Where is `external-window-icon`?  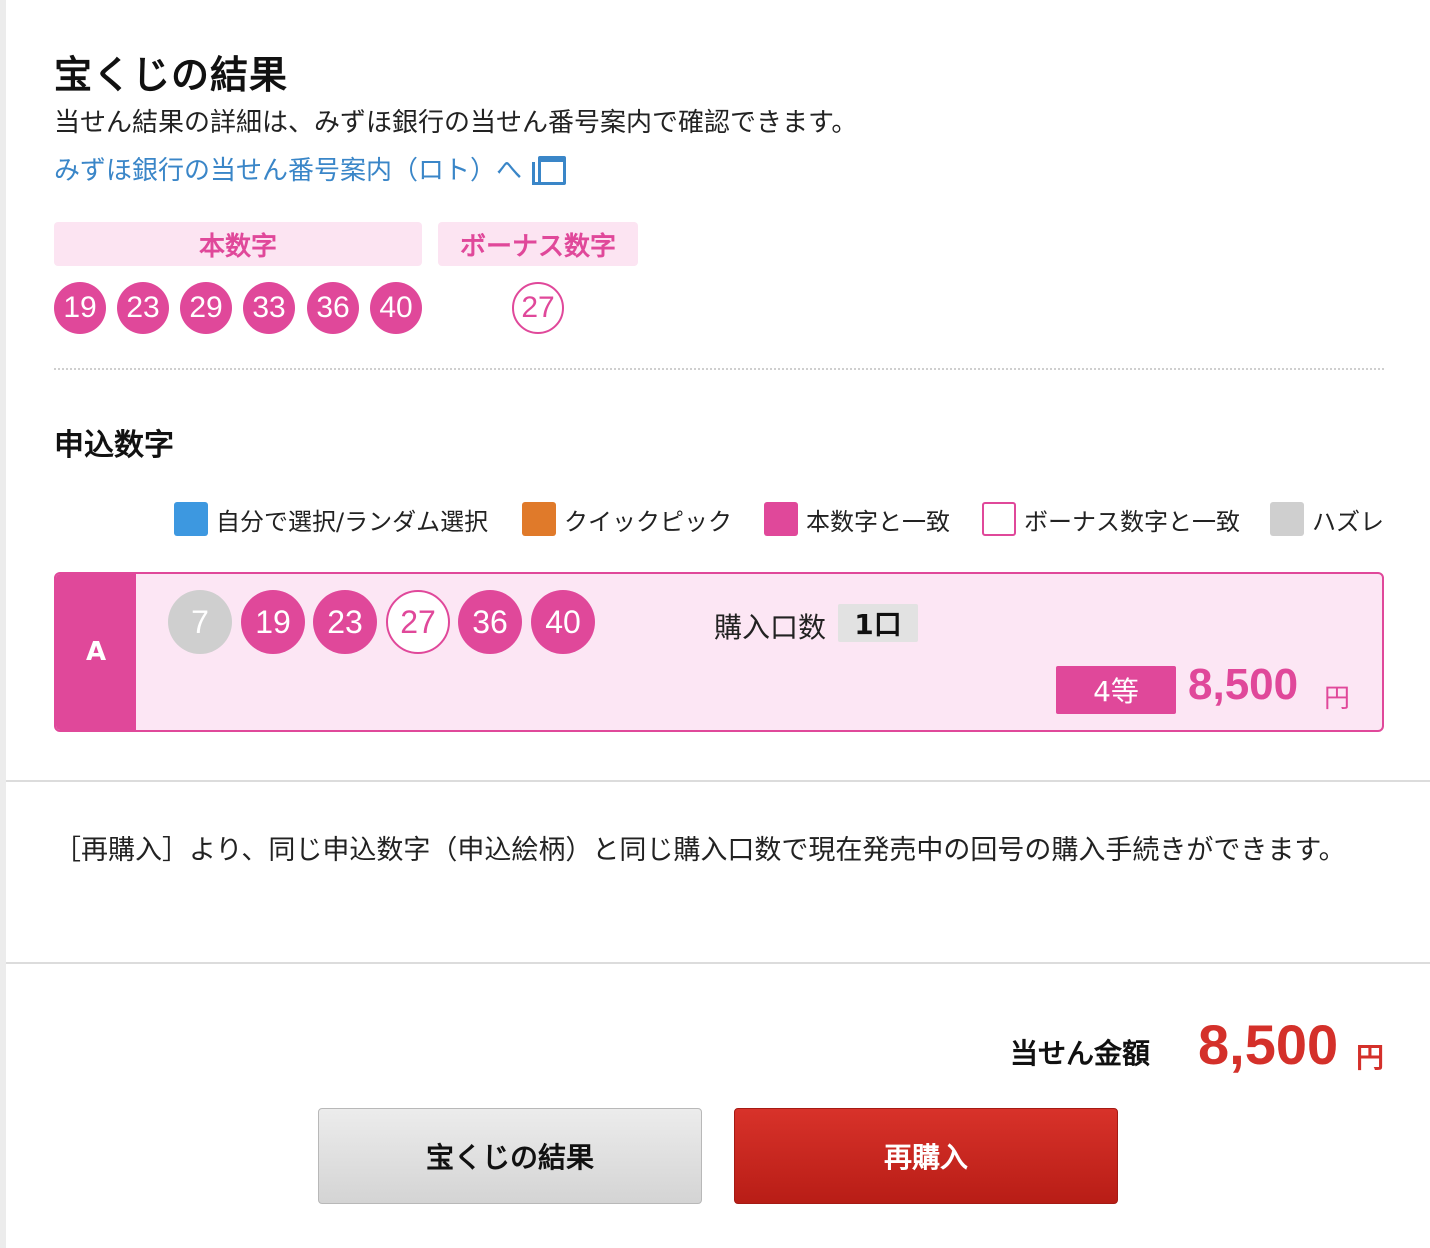 external-window-icon is located at coordinates (549, 170).